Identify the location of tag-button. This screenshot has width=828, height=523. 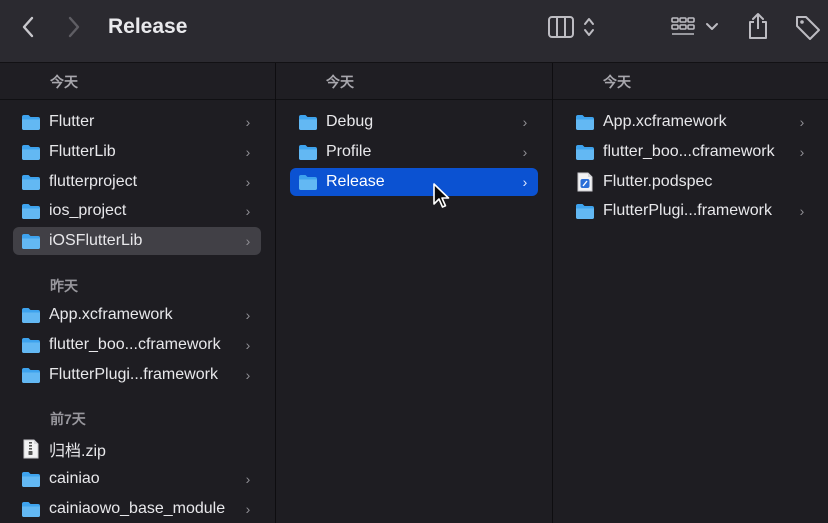
(808, 27).